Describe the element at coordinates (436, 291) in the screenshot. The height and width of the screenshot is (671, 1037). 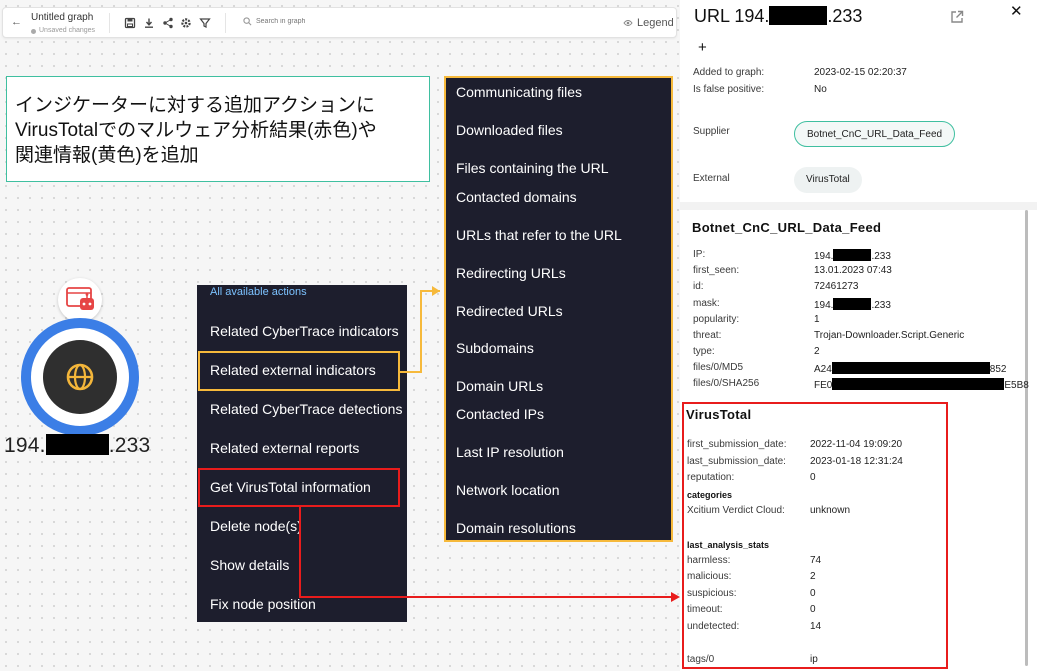
I see `yellow-arrowhead-icon` at that location.